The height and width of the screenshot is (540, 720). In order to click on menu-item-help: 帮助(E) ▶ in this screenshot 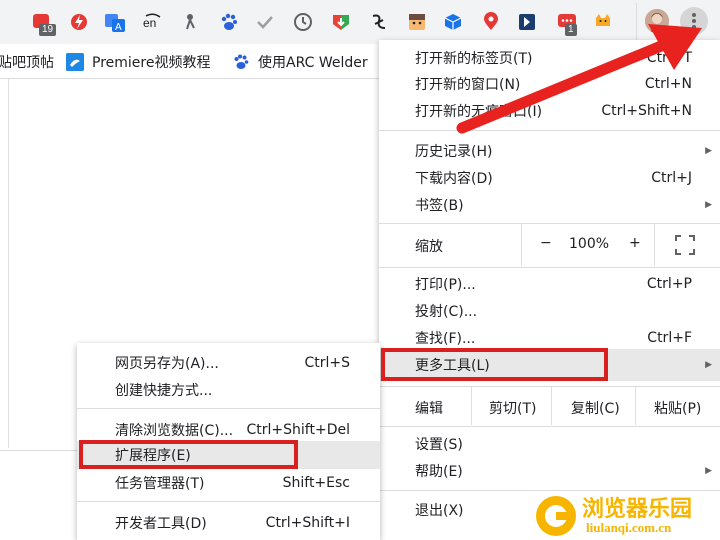, I will do `click(549, 471)`.